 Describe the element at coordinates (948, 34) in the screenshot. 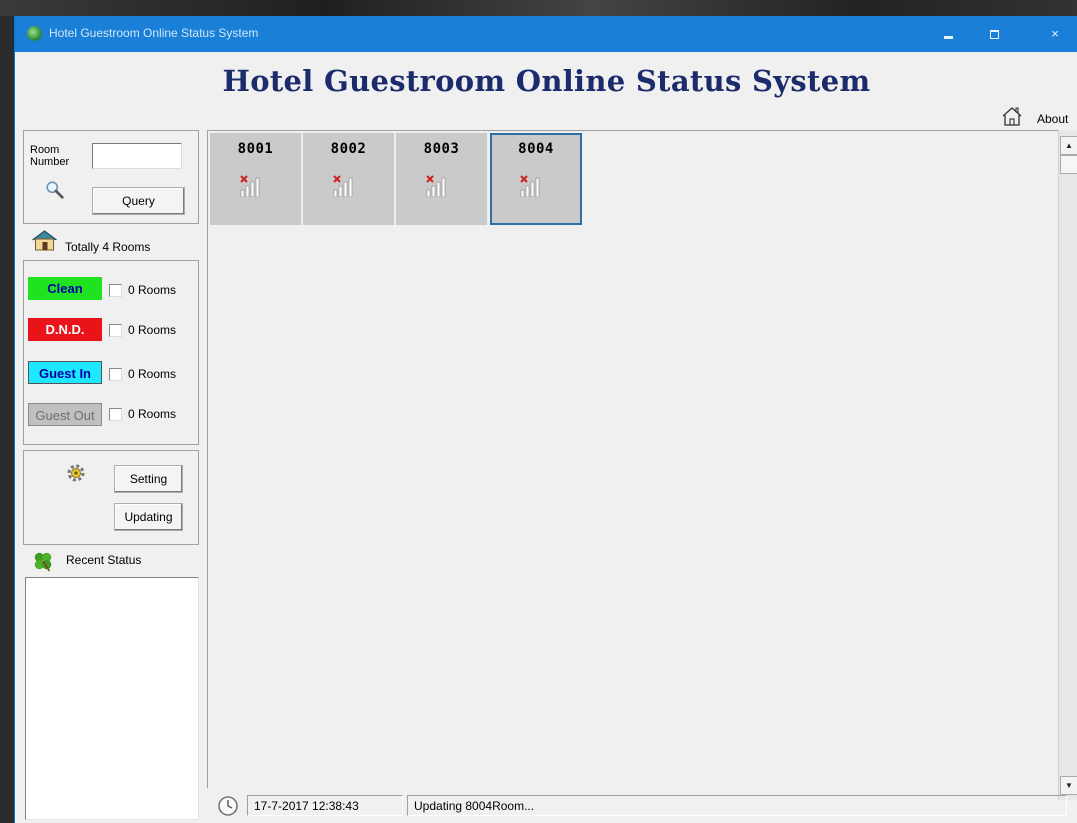

I see `minimize-button` at that location.